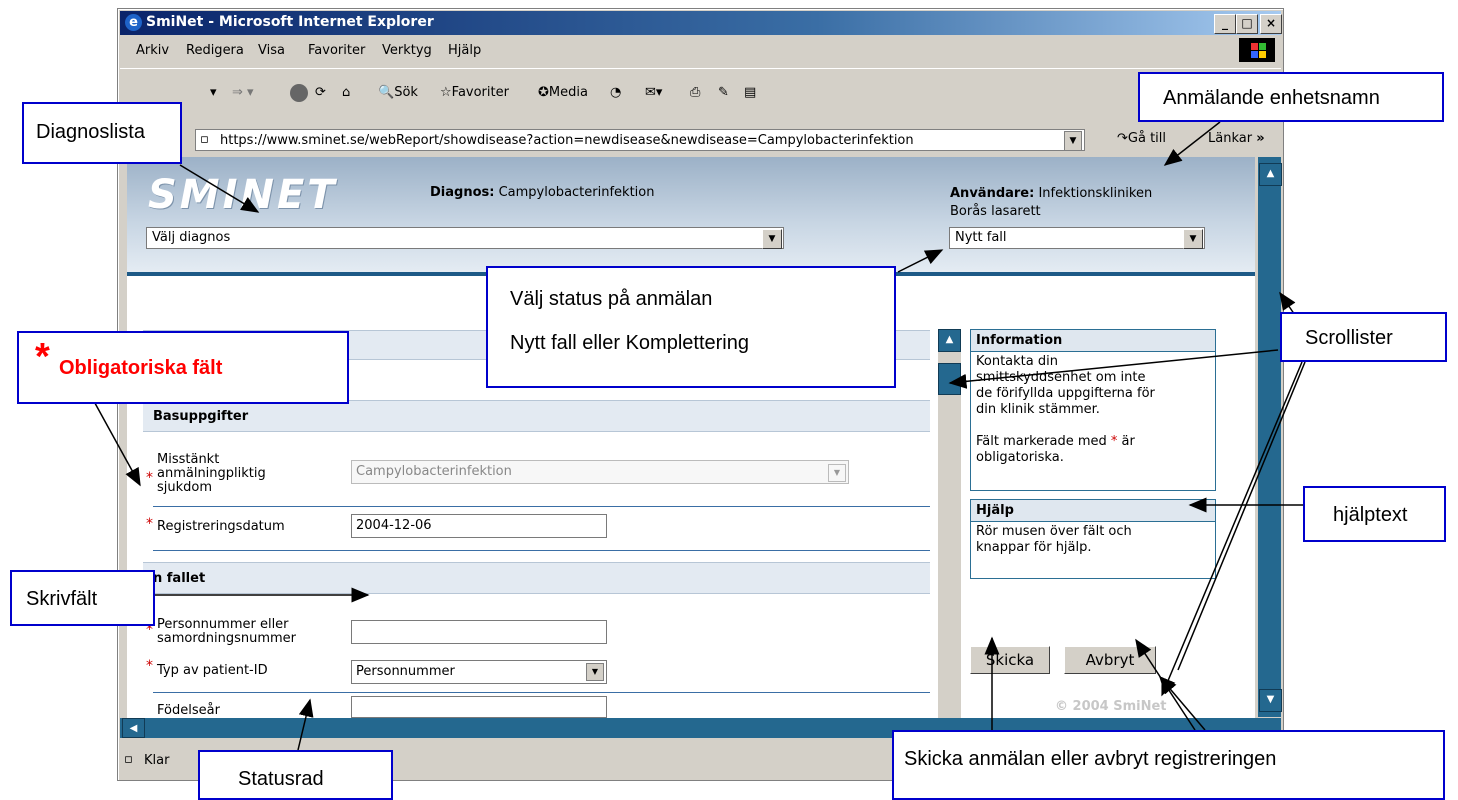 This screenshot has width=1458, height=800. What do you see at coordinates (62, 599) in the screenshot?
I see `callout-textfield-text: Skrivfält` at bounding box center [62, 599].